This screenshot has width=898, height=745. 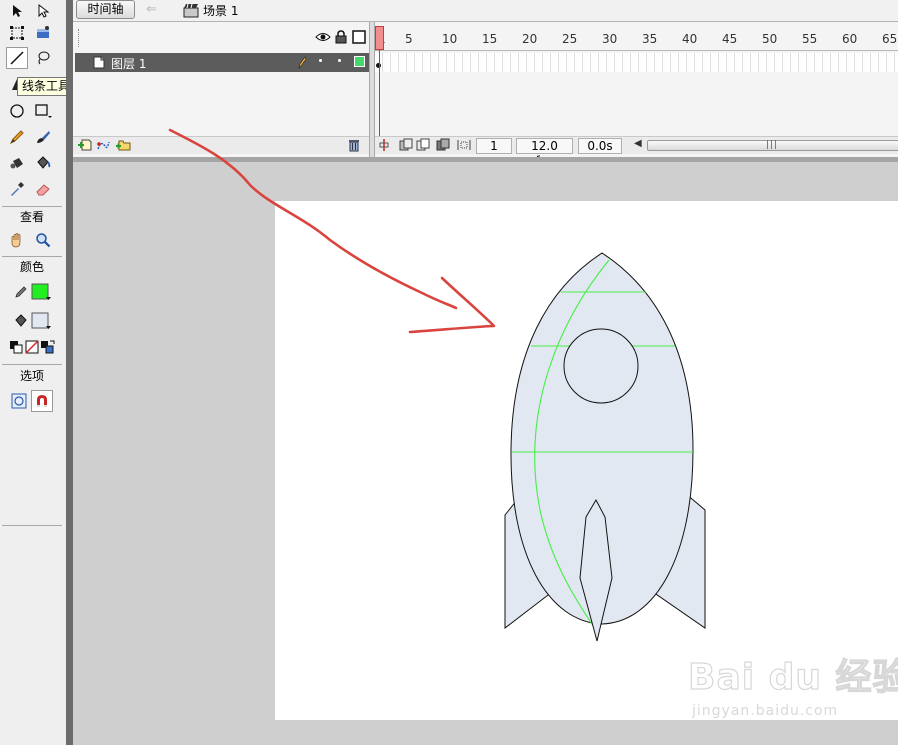 What do you see at coordinates (765, 711) in the screenshot?
I see `watermark-url: jingyan.baidu.com` at bounding box center [765, 711].